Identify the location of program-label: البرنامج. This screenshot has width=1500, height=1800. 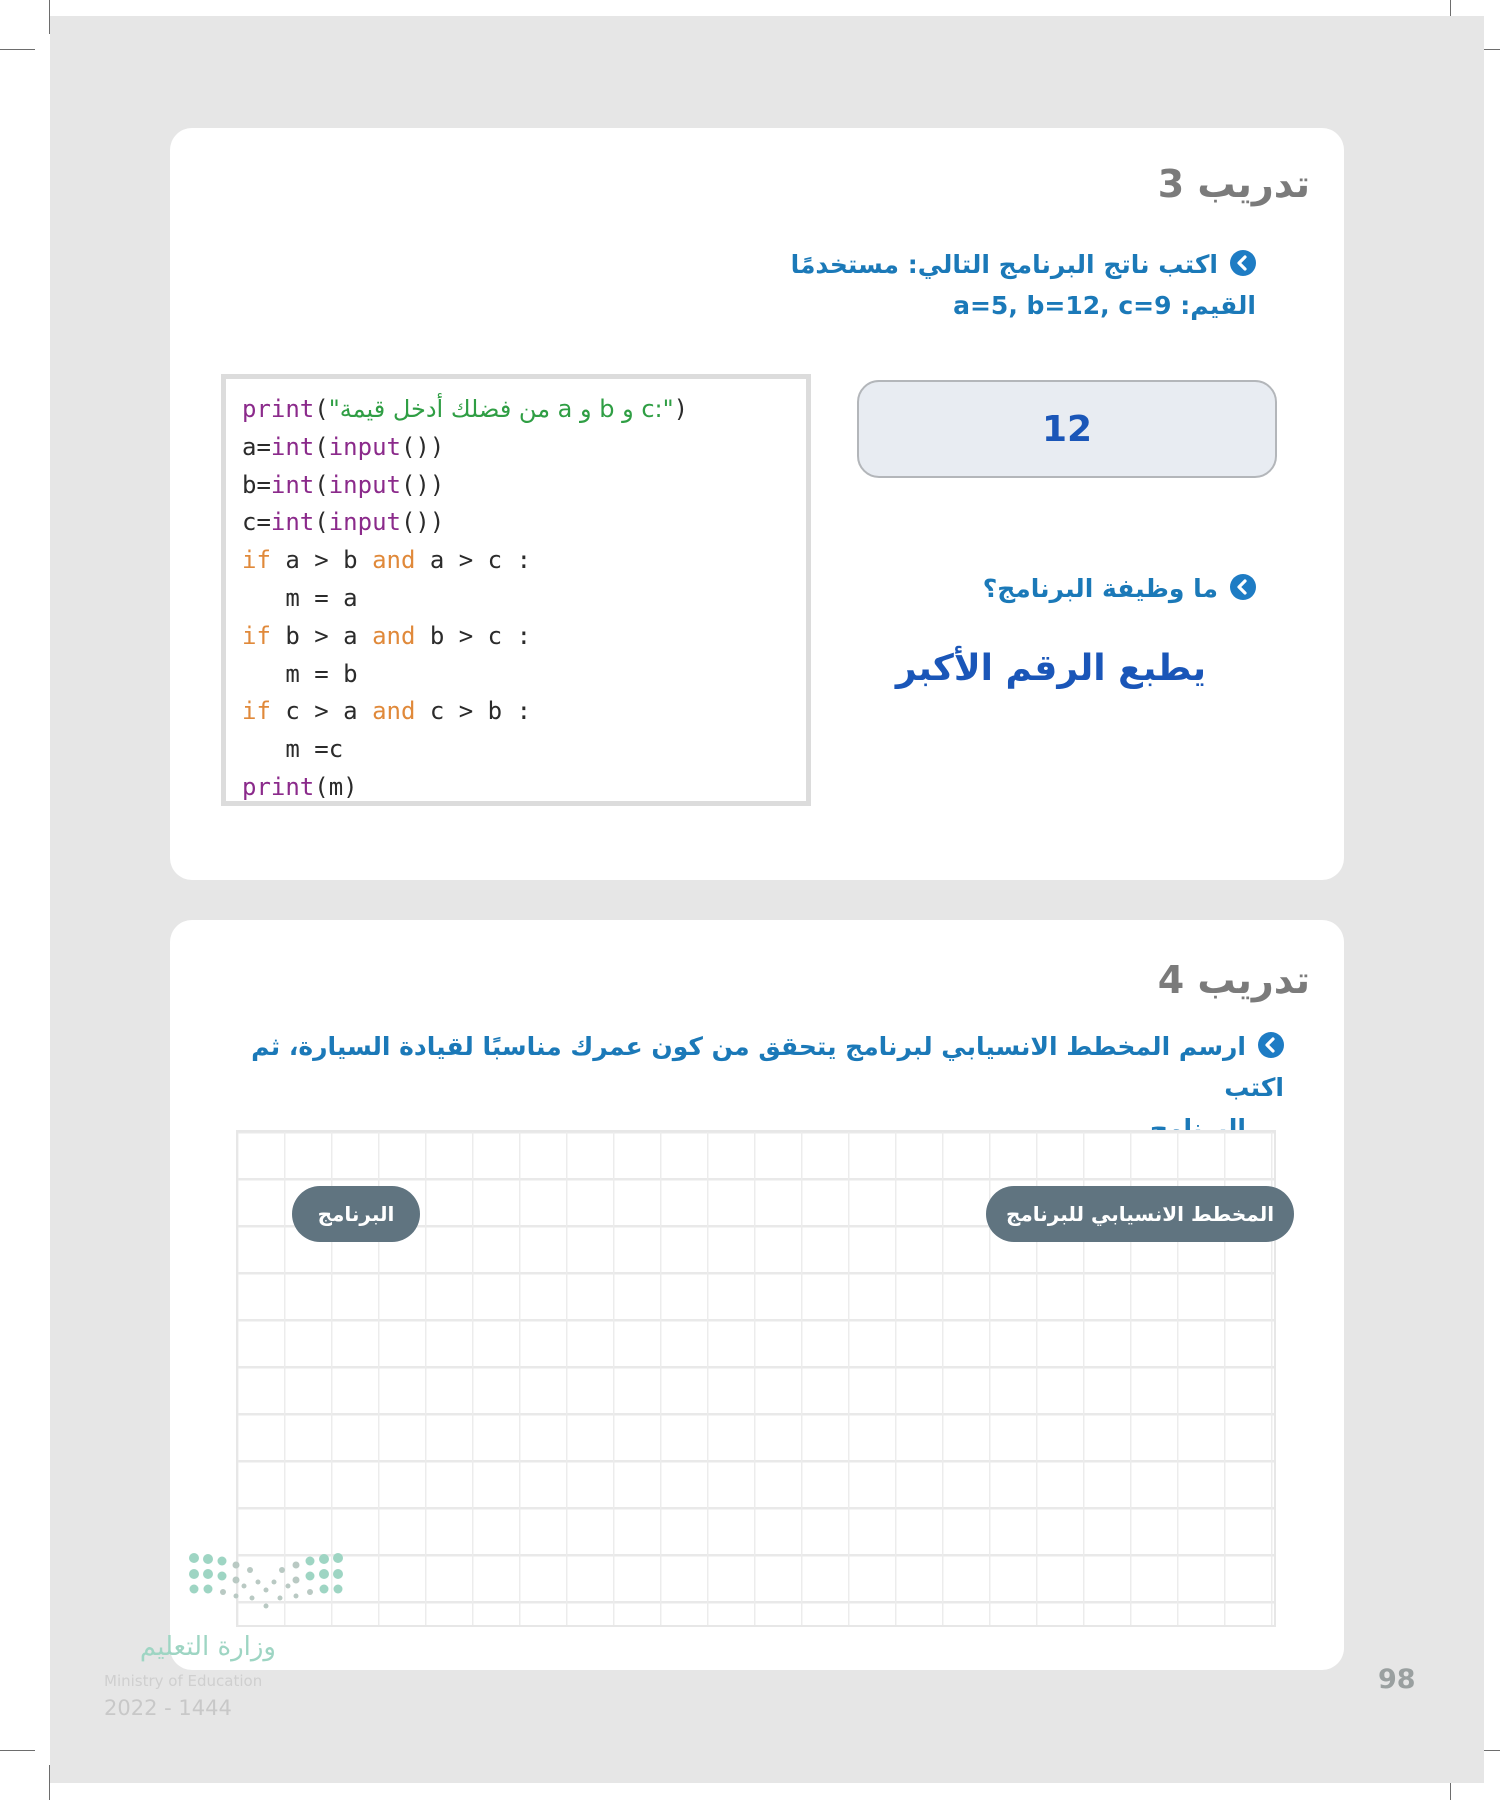
(356, 1214).